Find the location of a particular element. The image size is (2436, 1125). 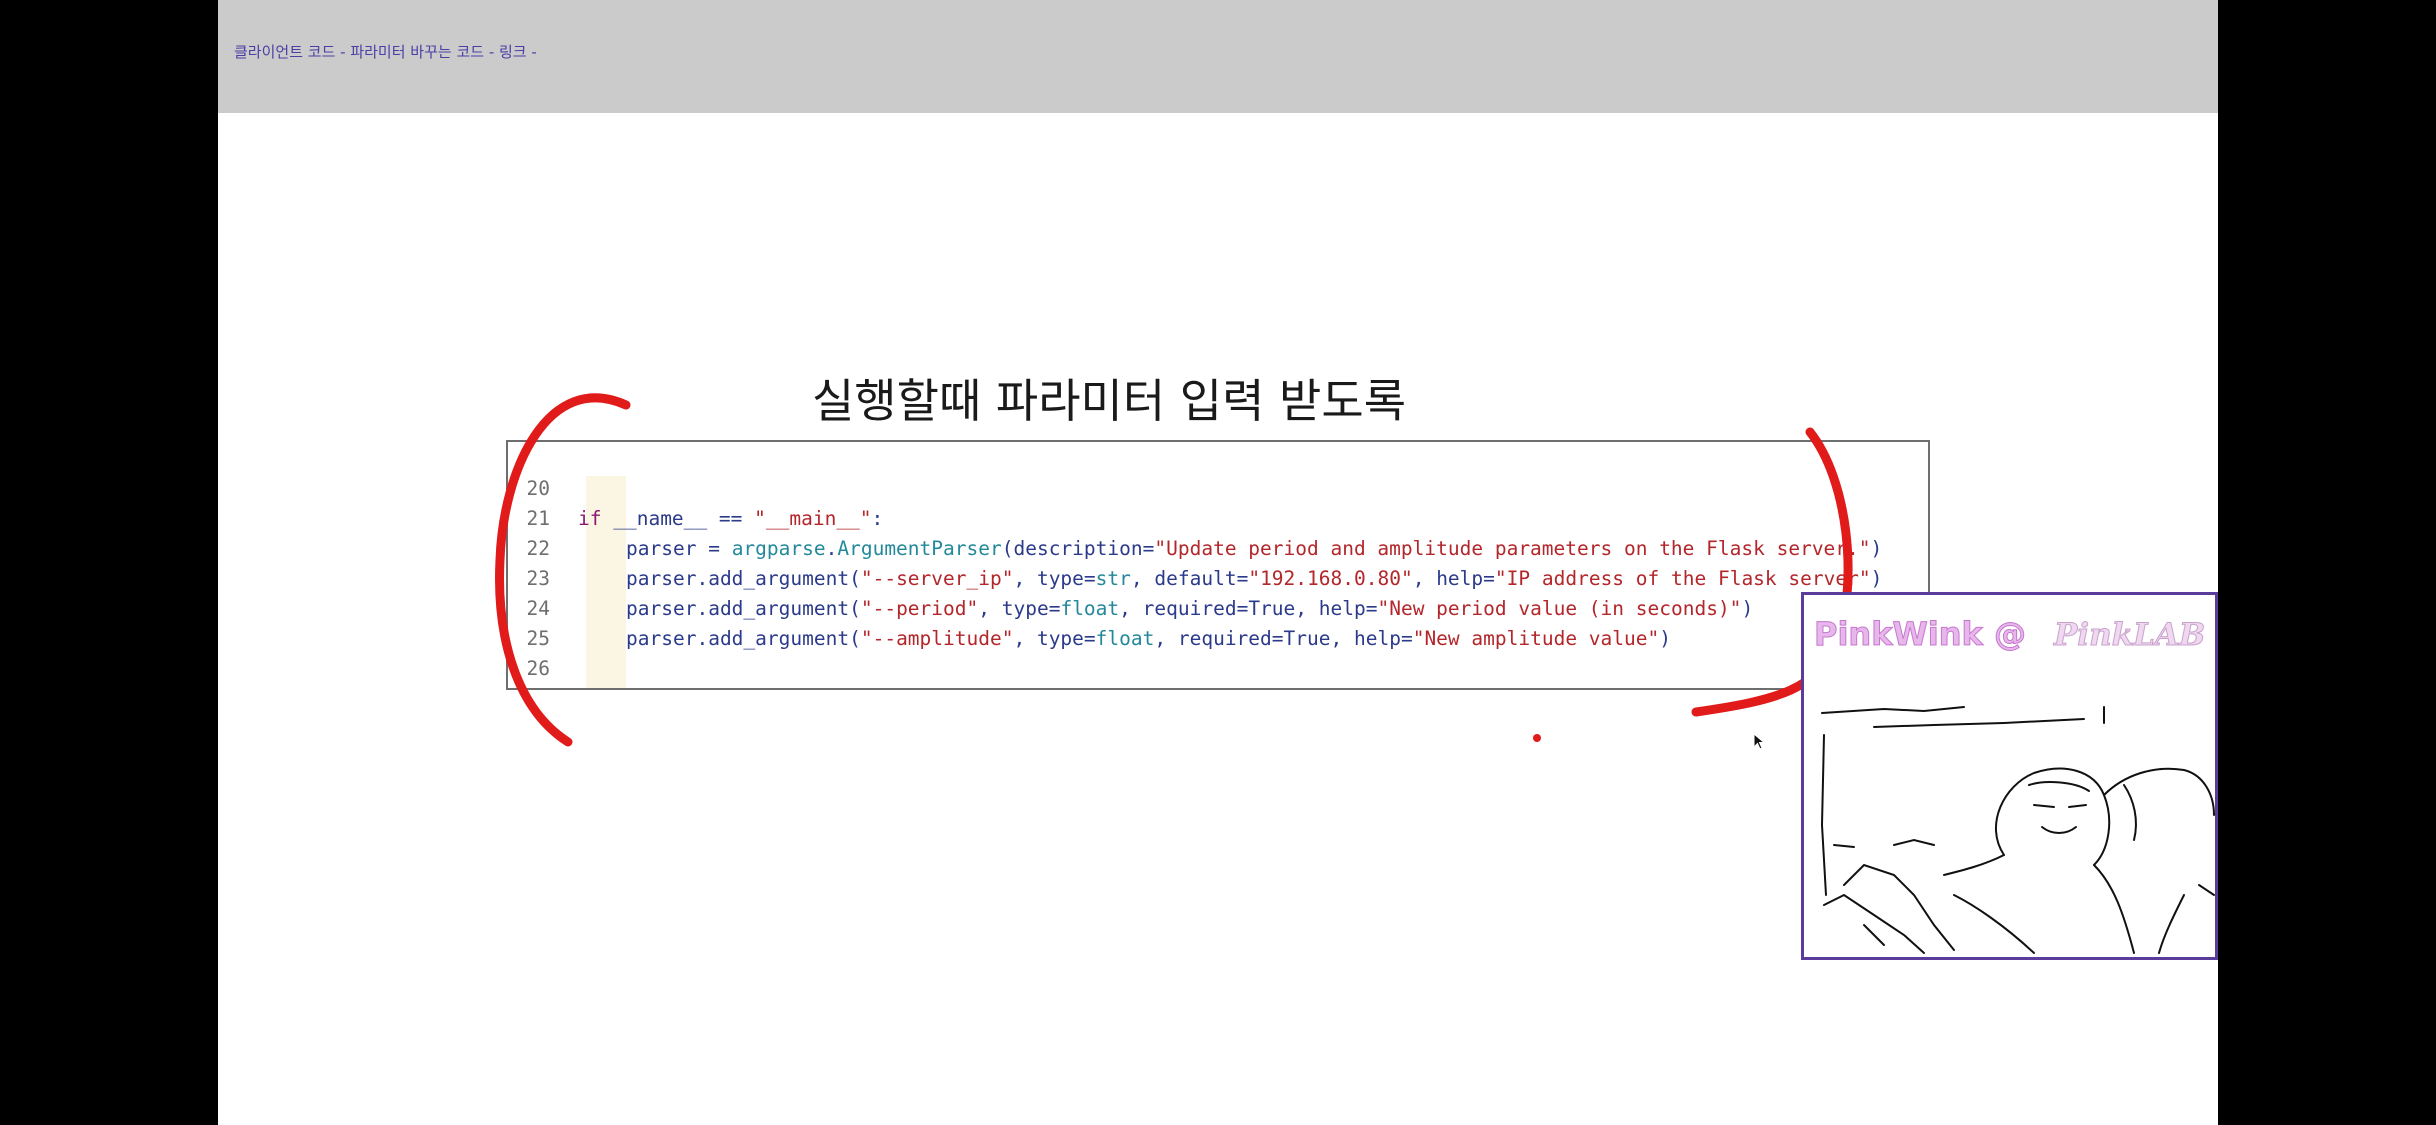

webcam-brand-text: PinkWink @ is located at coordinates (1920, 634).